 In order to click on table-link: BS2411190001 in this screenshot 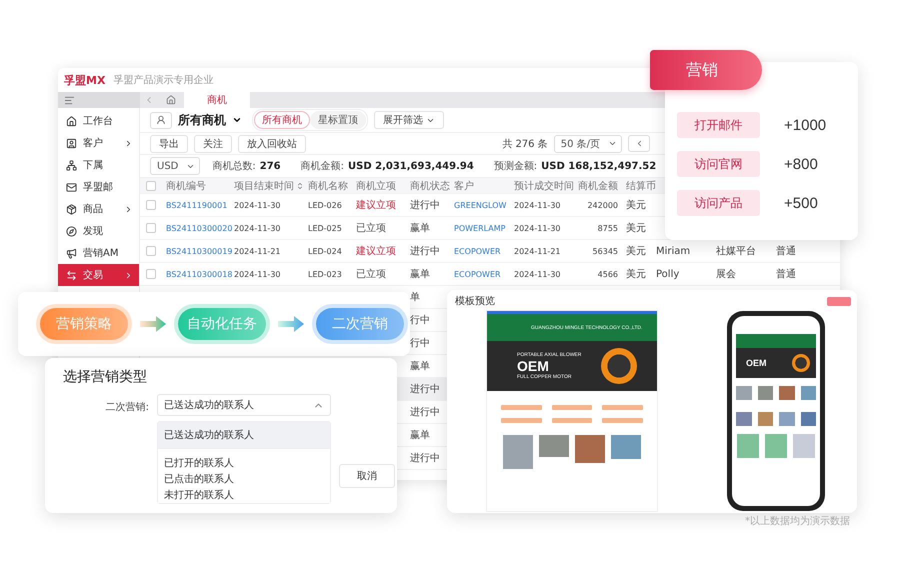, I will do `click(195, 205)`.